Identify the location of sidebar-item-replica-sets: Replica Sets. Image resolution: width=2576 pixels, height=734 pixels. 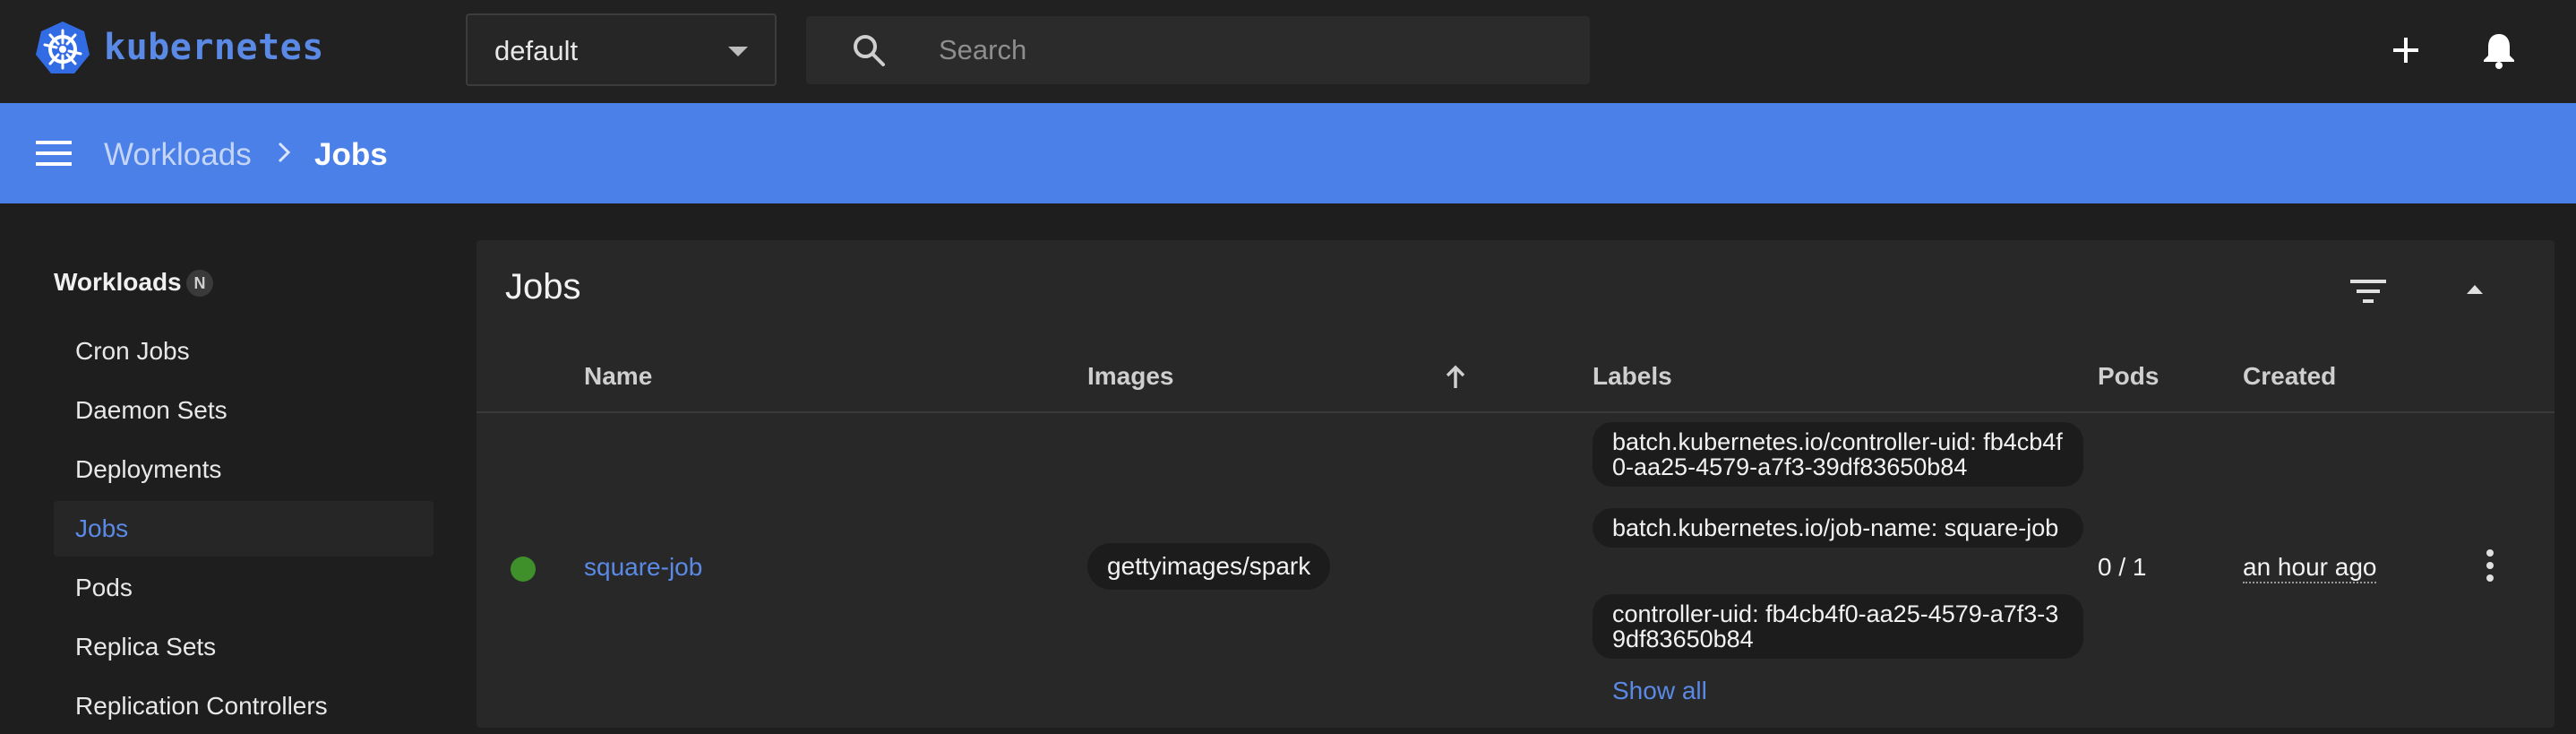
(244, 647).